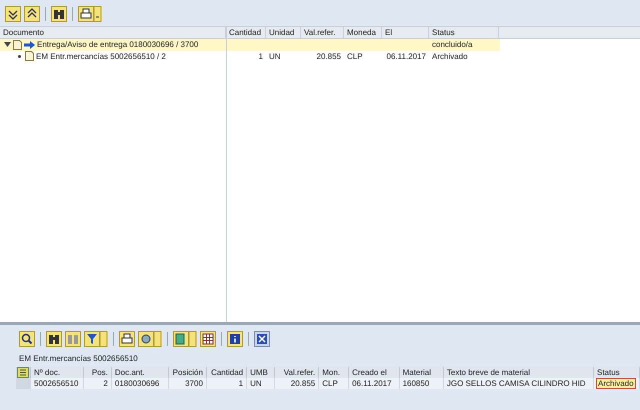  I want to click on info-icon, so click(235, 339).